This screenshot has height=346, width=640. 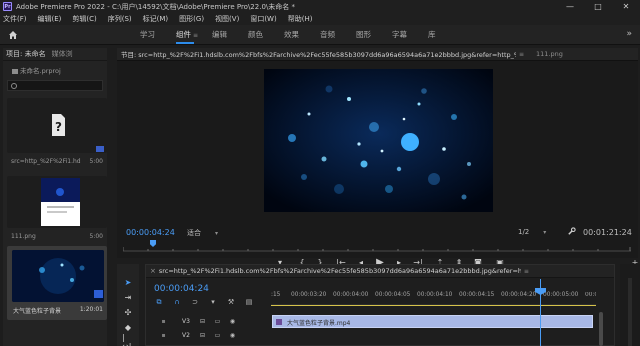 I want to click on project-search-input, so click(x=55, y=85).